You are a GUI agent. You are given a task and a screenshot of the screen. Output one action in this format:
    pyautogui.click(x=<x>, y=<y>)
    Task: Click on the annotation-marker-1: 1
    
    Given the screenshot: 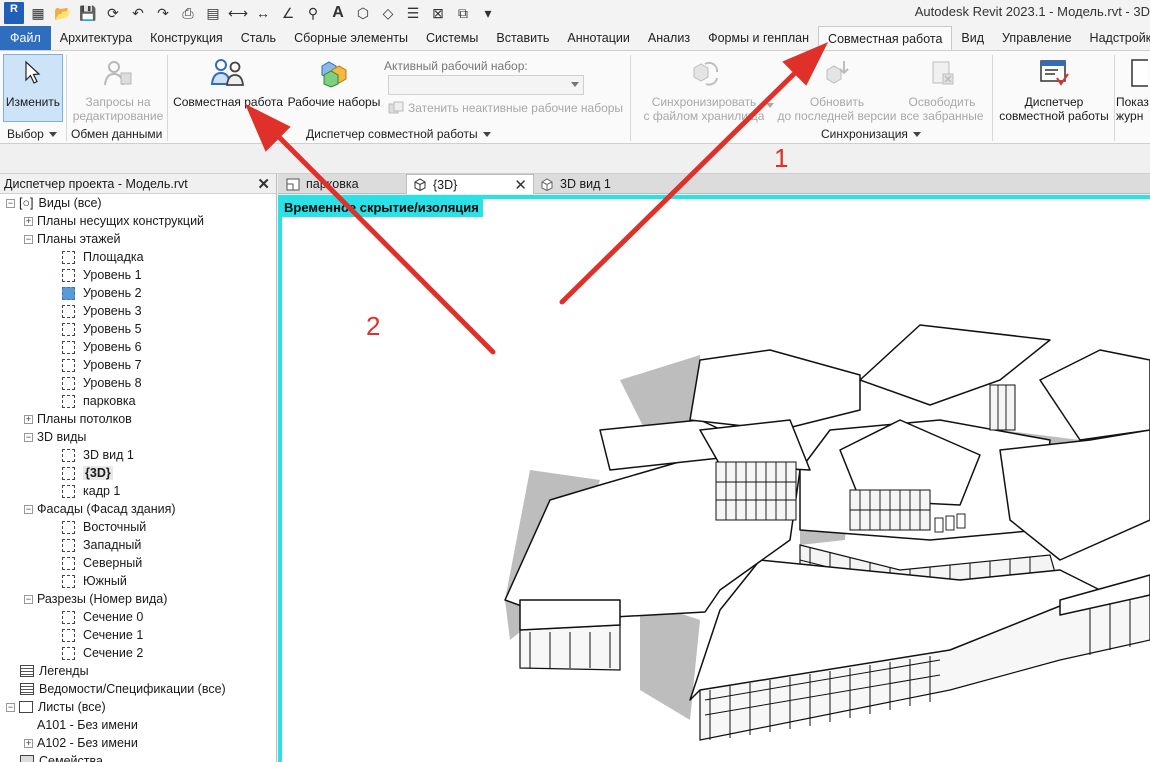 What is the action you would take?
    pyautogui.click(x=781, y=158)
    